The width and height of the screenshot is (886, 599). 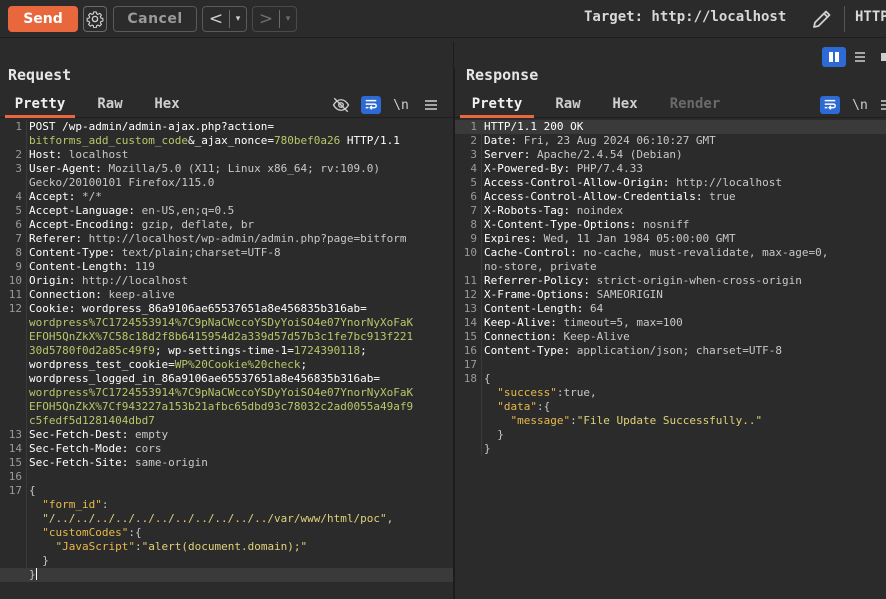 I want to click on response-code-line: no-store, private, so click(x=670, y=267).